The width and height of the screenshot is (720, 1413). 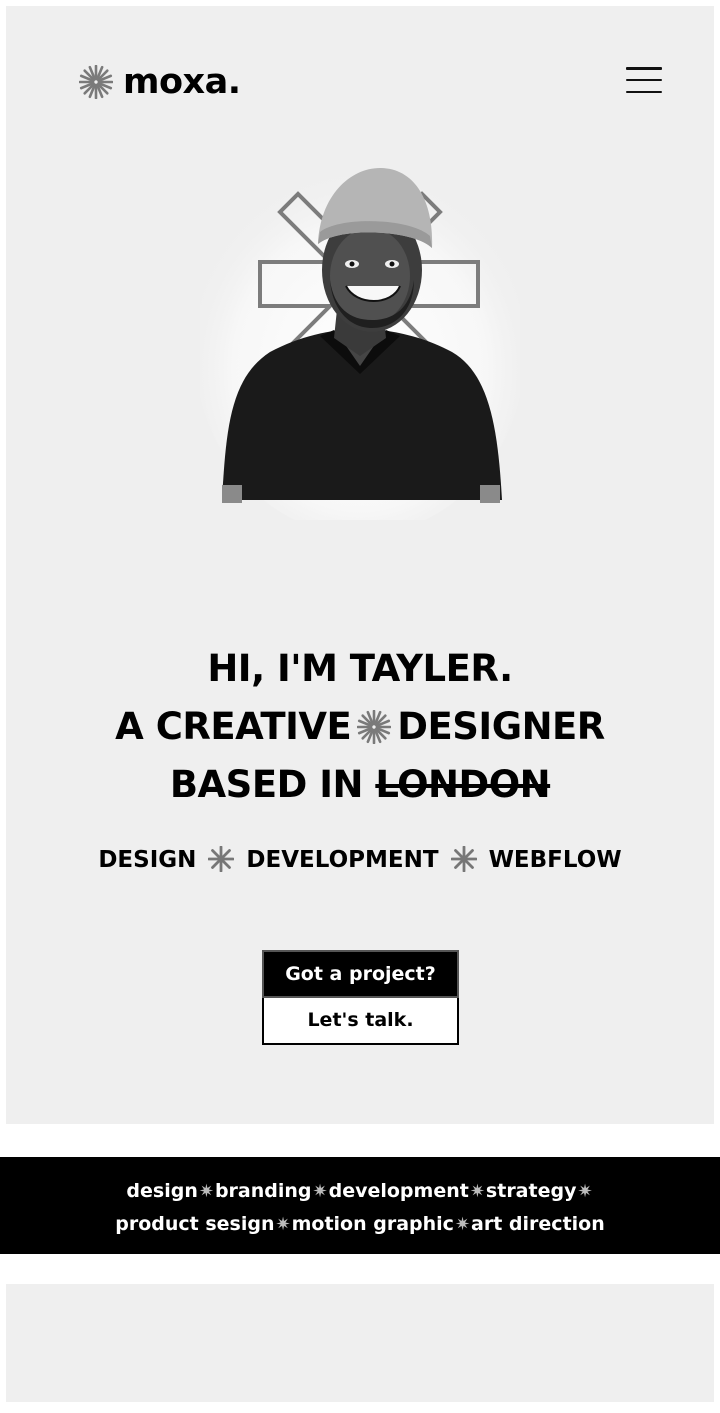 I want to click on ticker-item: art direction, so click(x=538, y=1224).